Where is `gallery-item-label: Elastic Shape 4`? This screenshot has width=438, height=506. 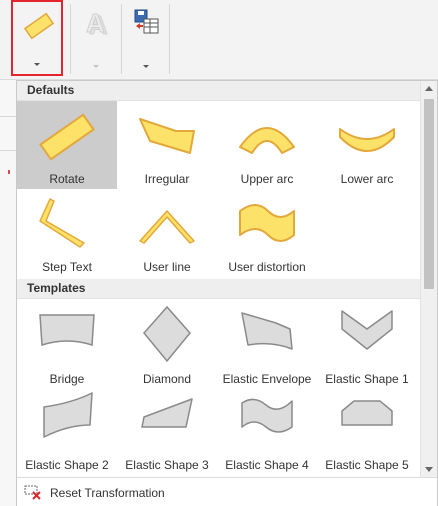 gallery-item-label: Elastic Shape 4 is located at coordinates (267, 465).